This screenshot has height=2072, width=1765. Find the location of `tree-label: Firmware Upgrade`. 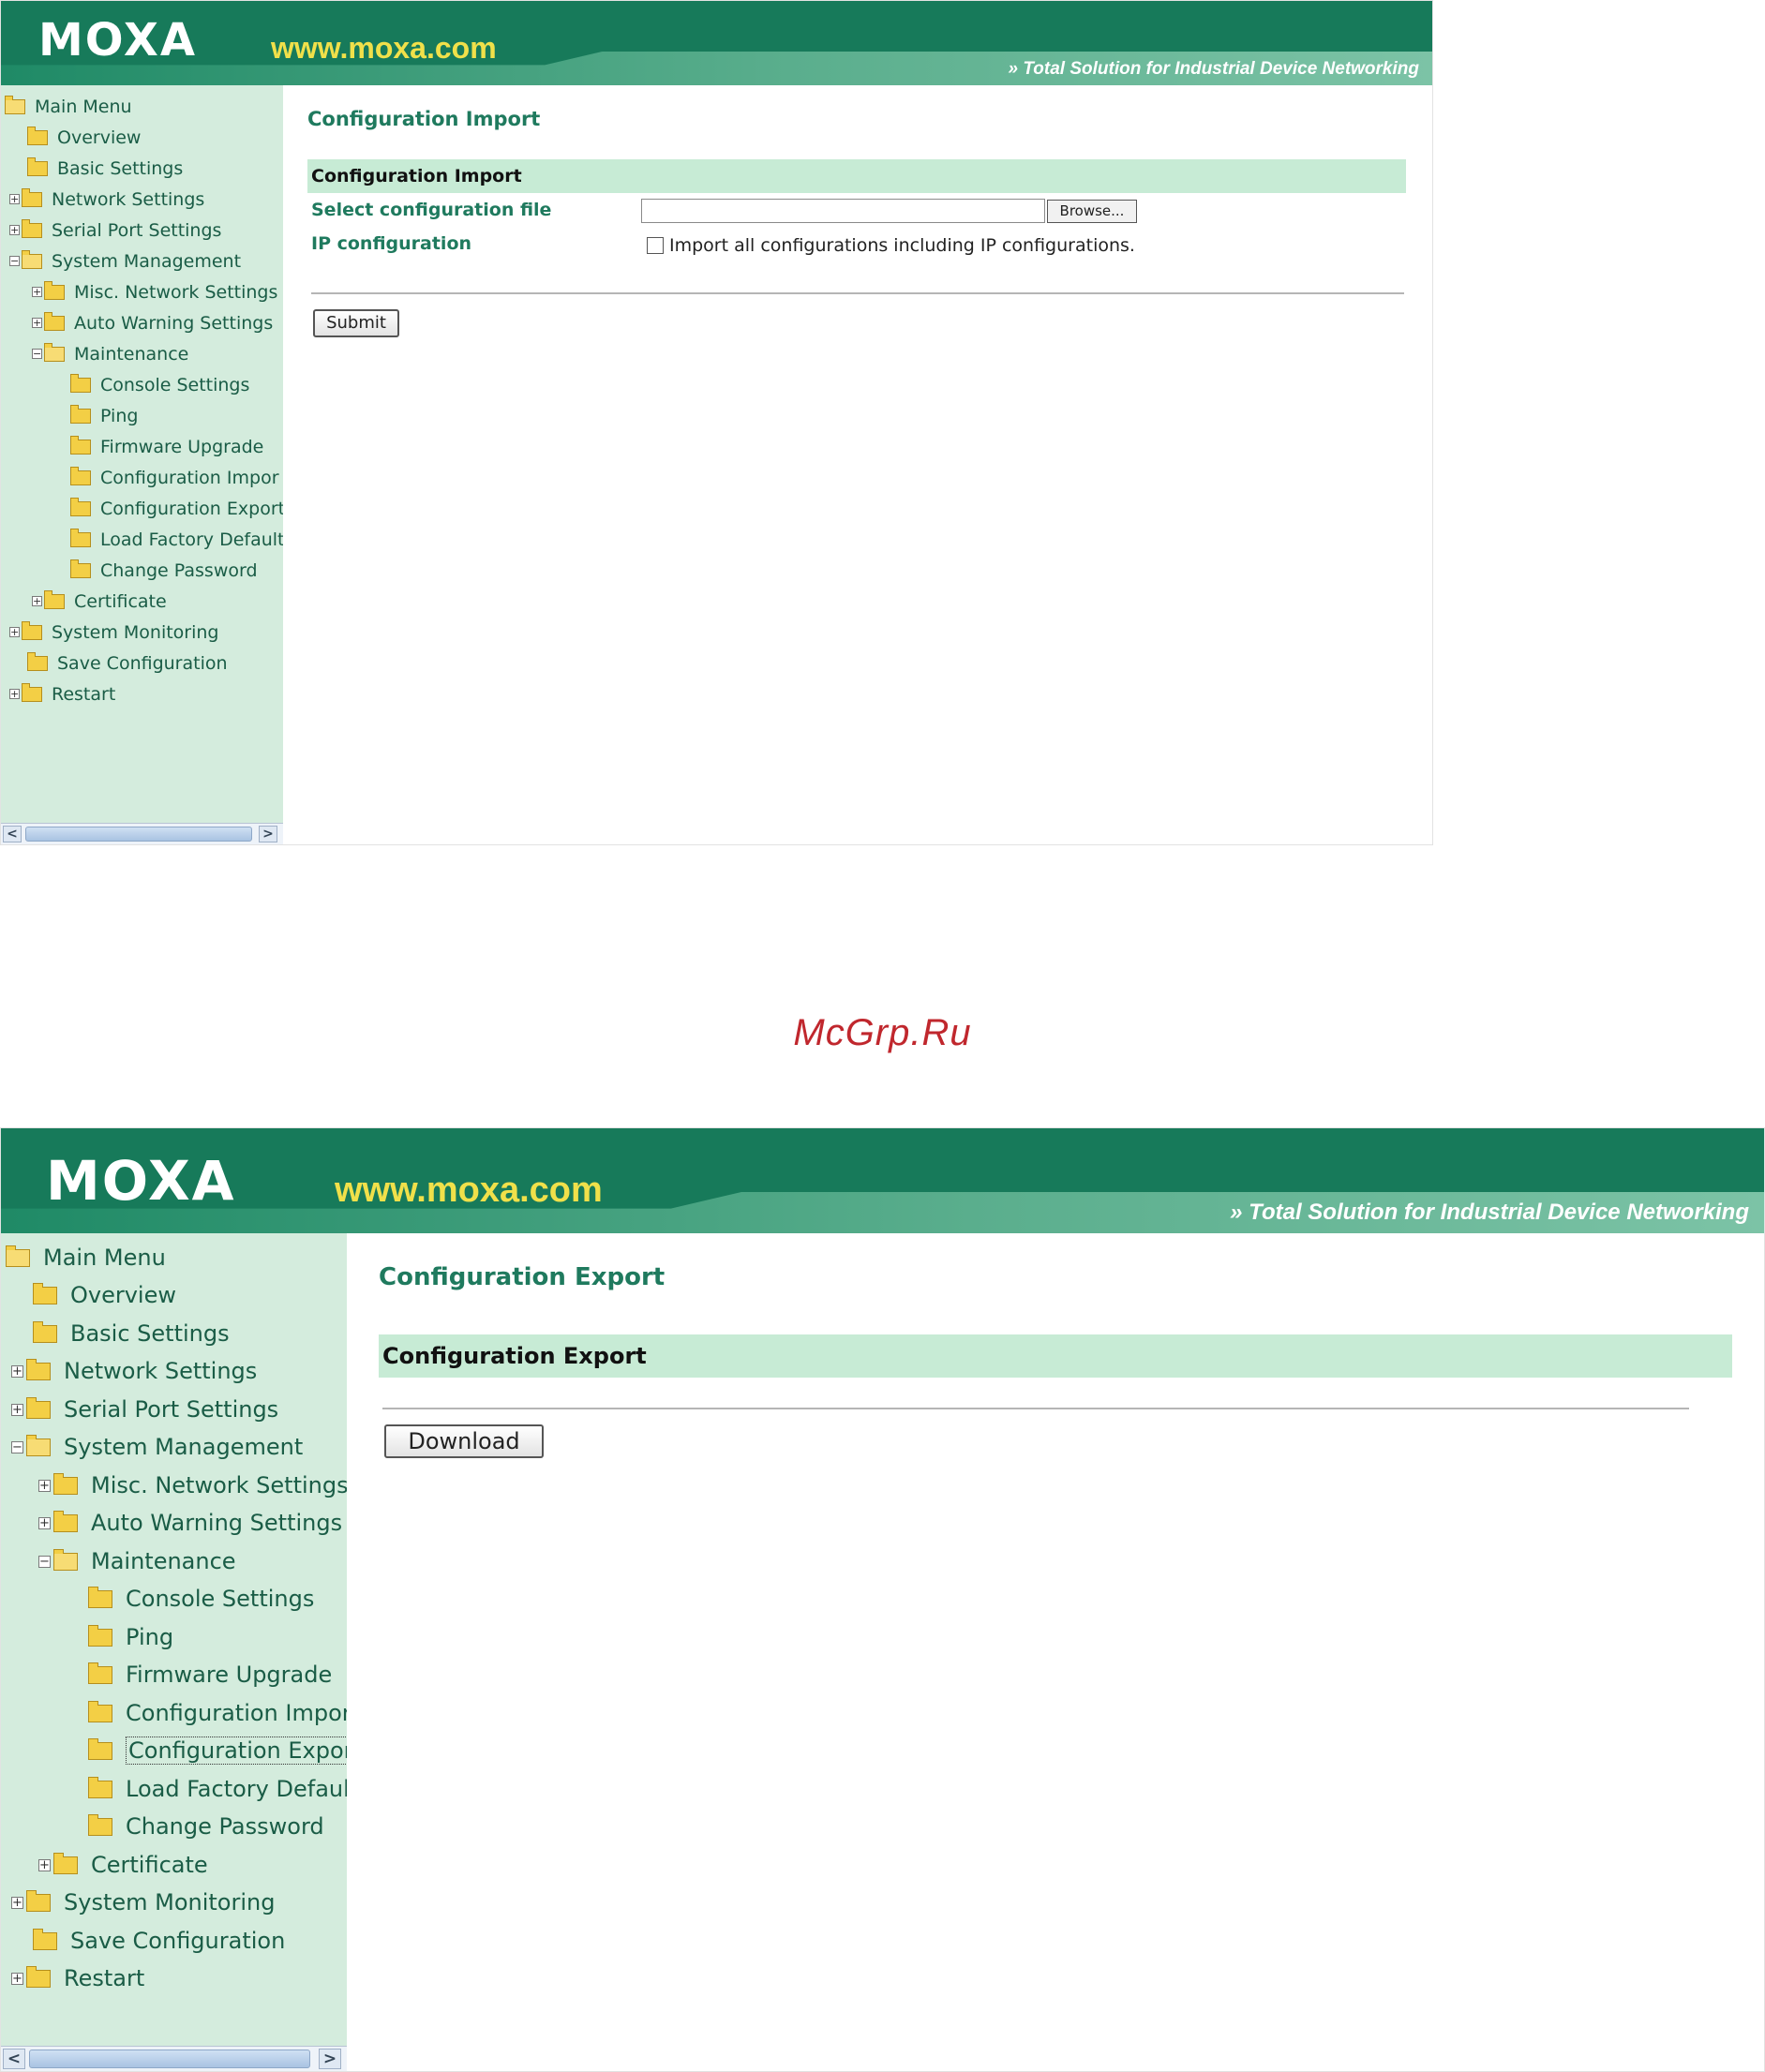

tree-label: Firmware Upgrade is located at coordinates (229, 1675).